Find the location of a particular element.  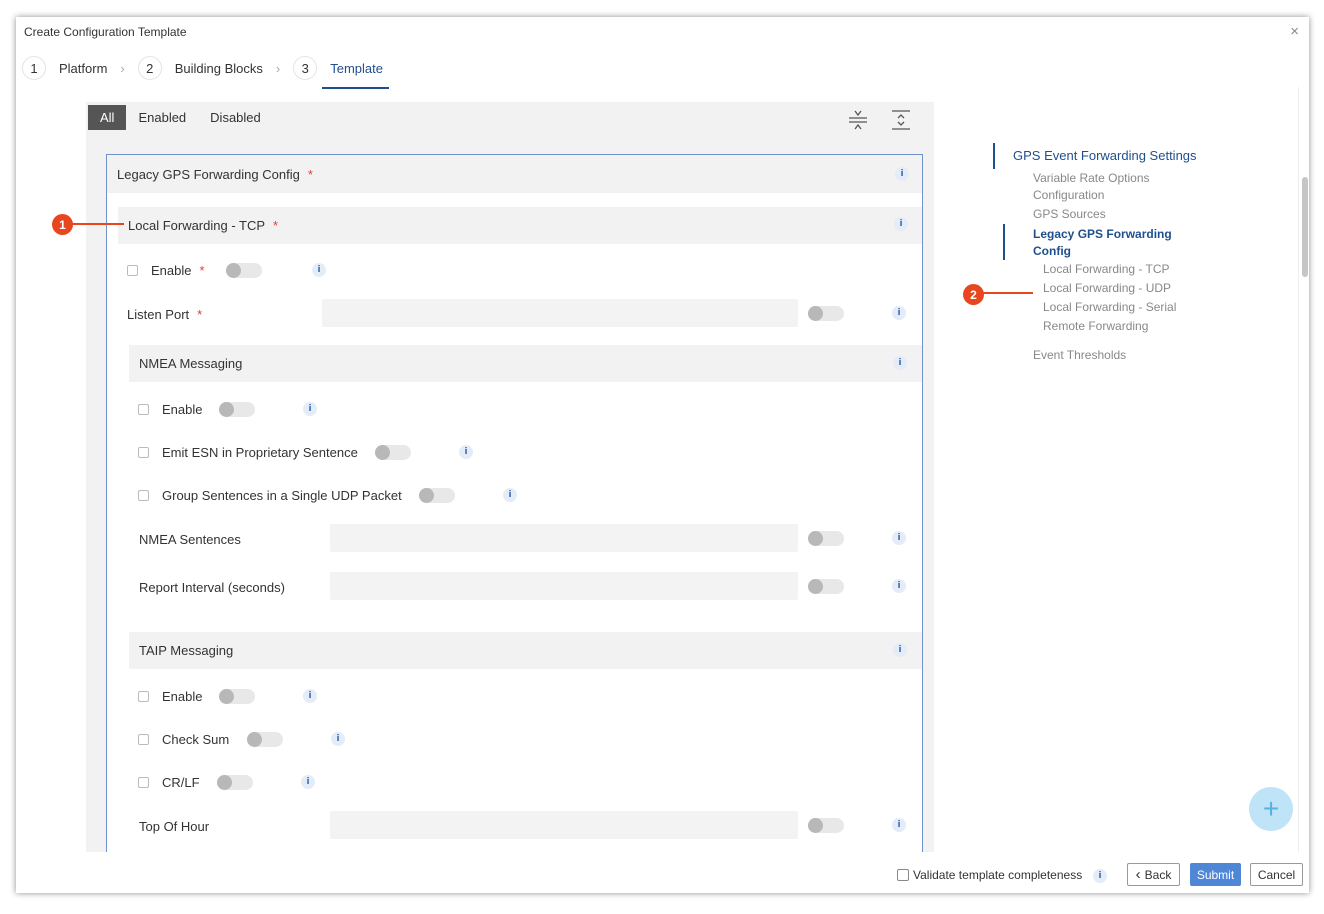

taip-enable-label: Enable is located at coordinates (182, 696).